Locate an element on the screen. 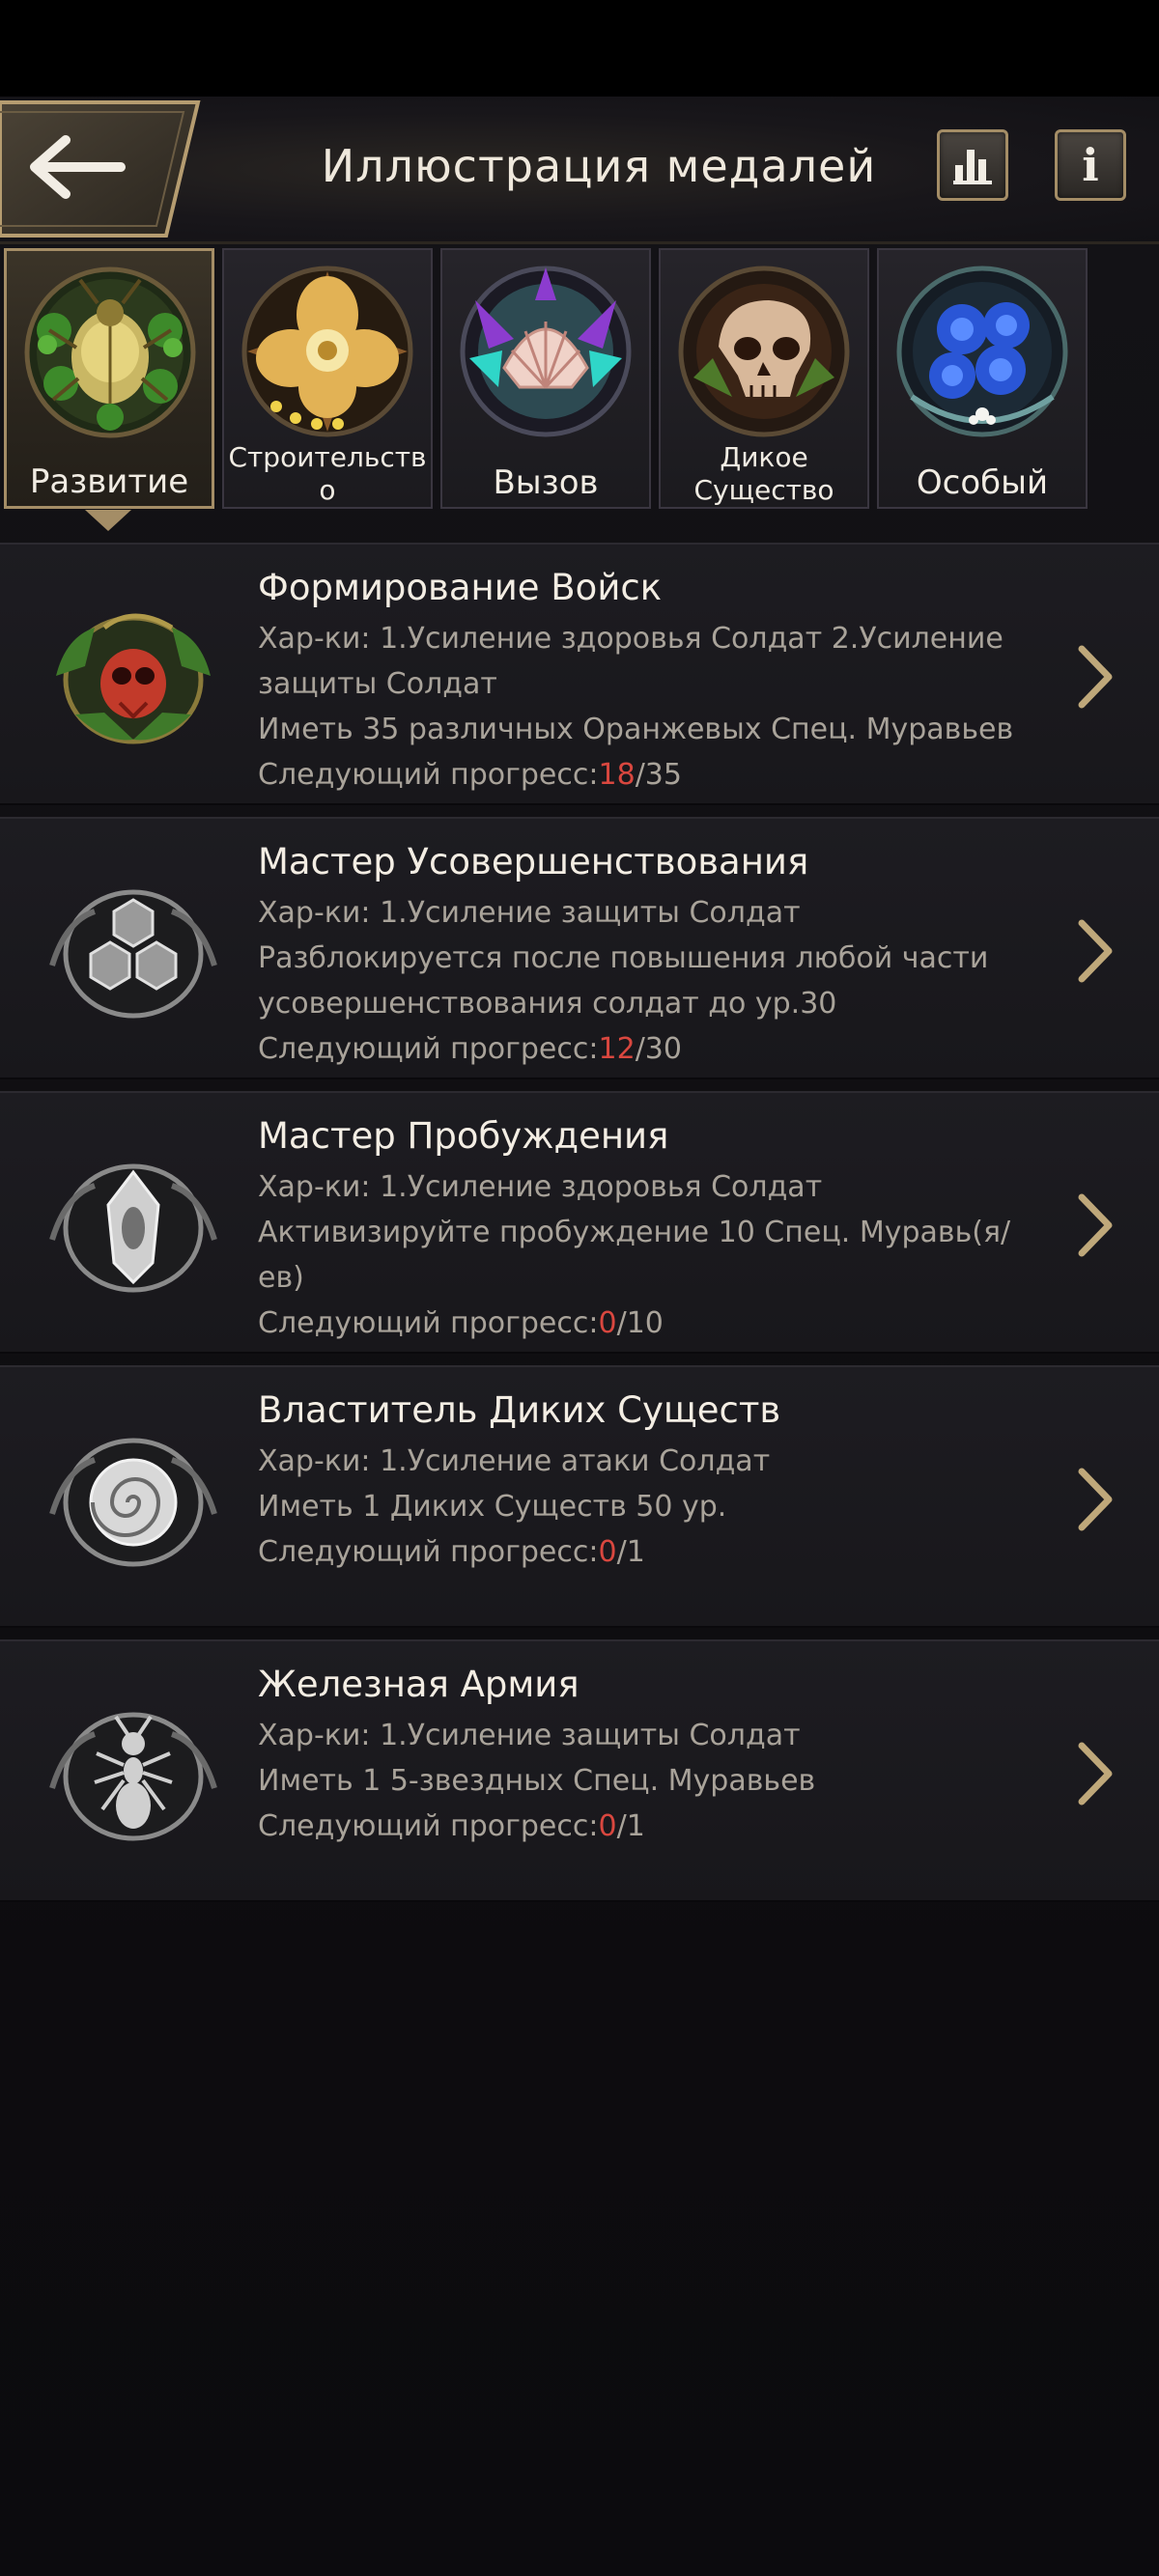  skull-medal-icon is located at coordinates (764, 352).